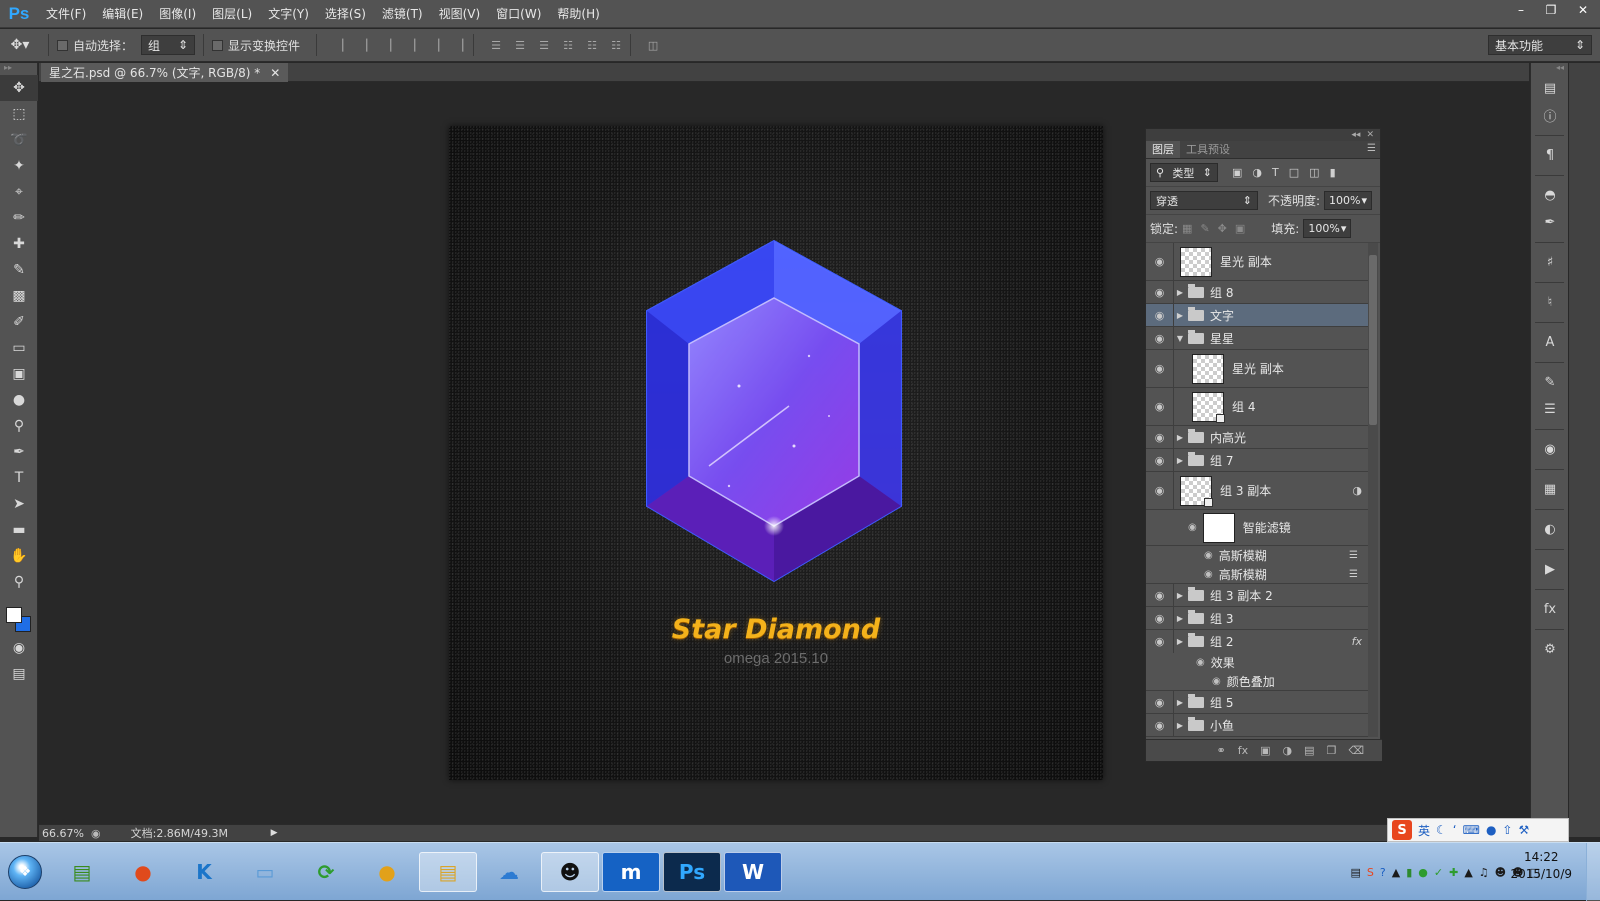  Describe the element at coordinates (459, 45) in the screenshot. I see `align-right-icon: ▕` at that location.